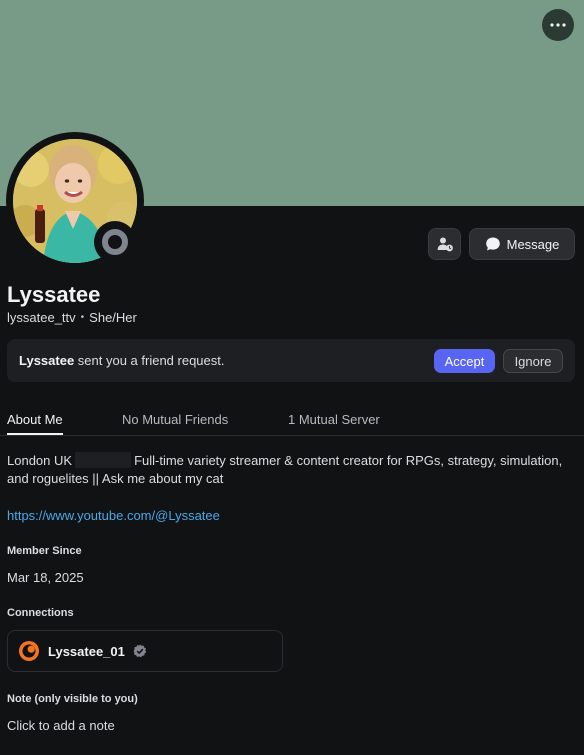  I want to click on note-input: Click to add a note, so click(61, 725).